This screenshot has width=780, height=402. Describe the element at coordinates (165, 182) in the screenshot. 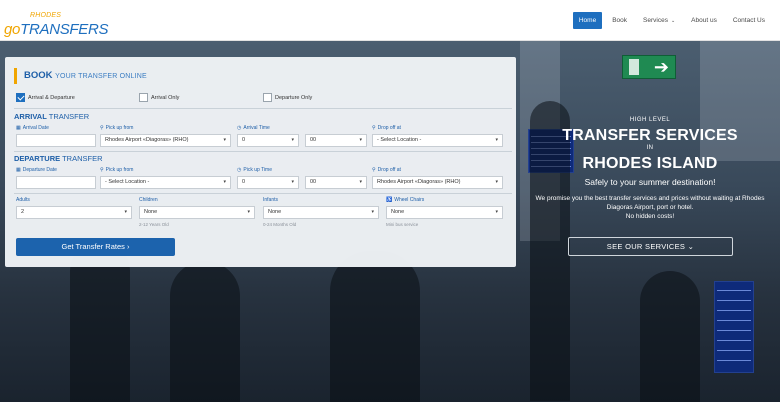

I see `departure-pickup-select: - Select Location - ▾` at that location.